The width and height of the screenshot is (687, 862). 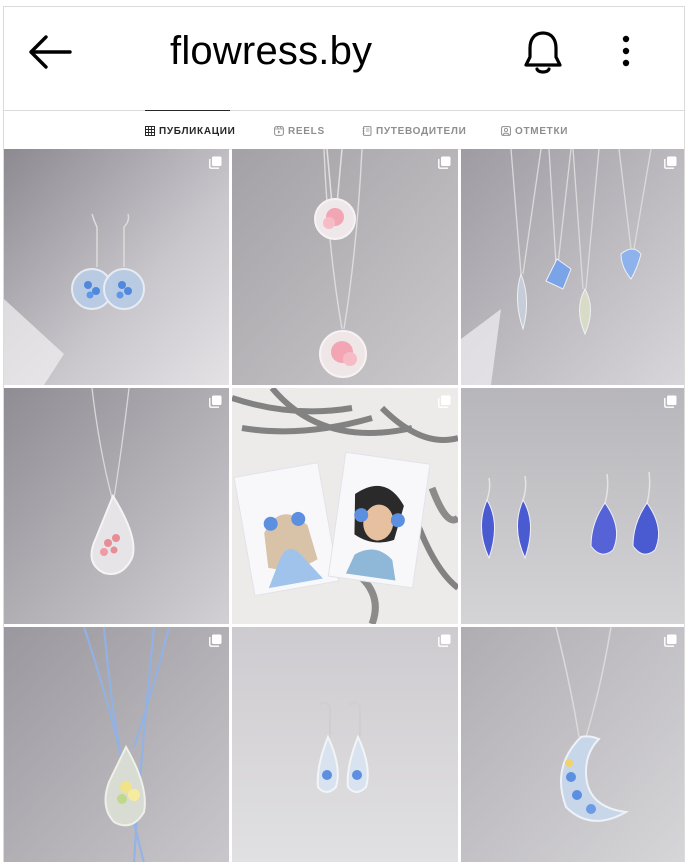 What do you see at coordinates (506, 131) in the screenshot?
I see `tagged-icon` at bounding box center [506, 131].